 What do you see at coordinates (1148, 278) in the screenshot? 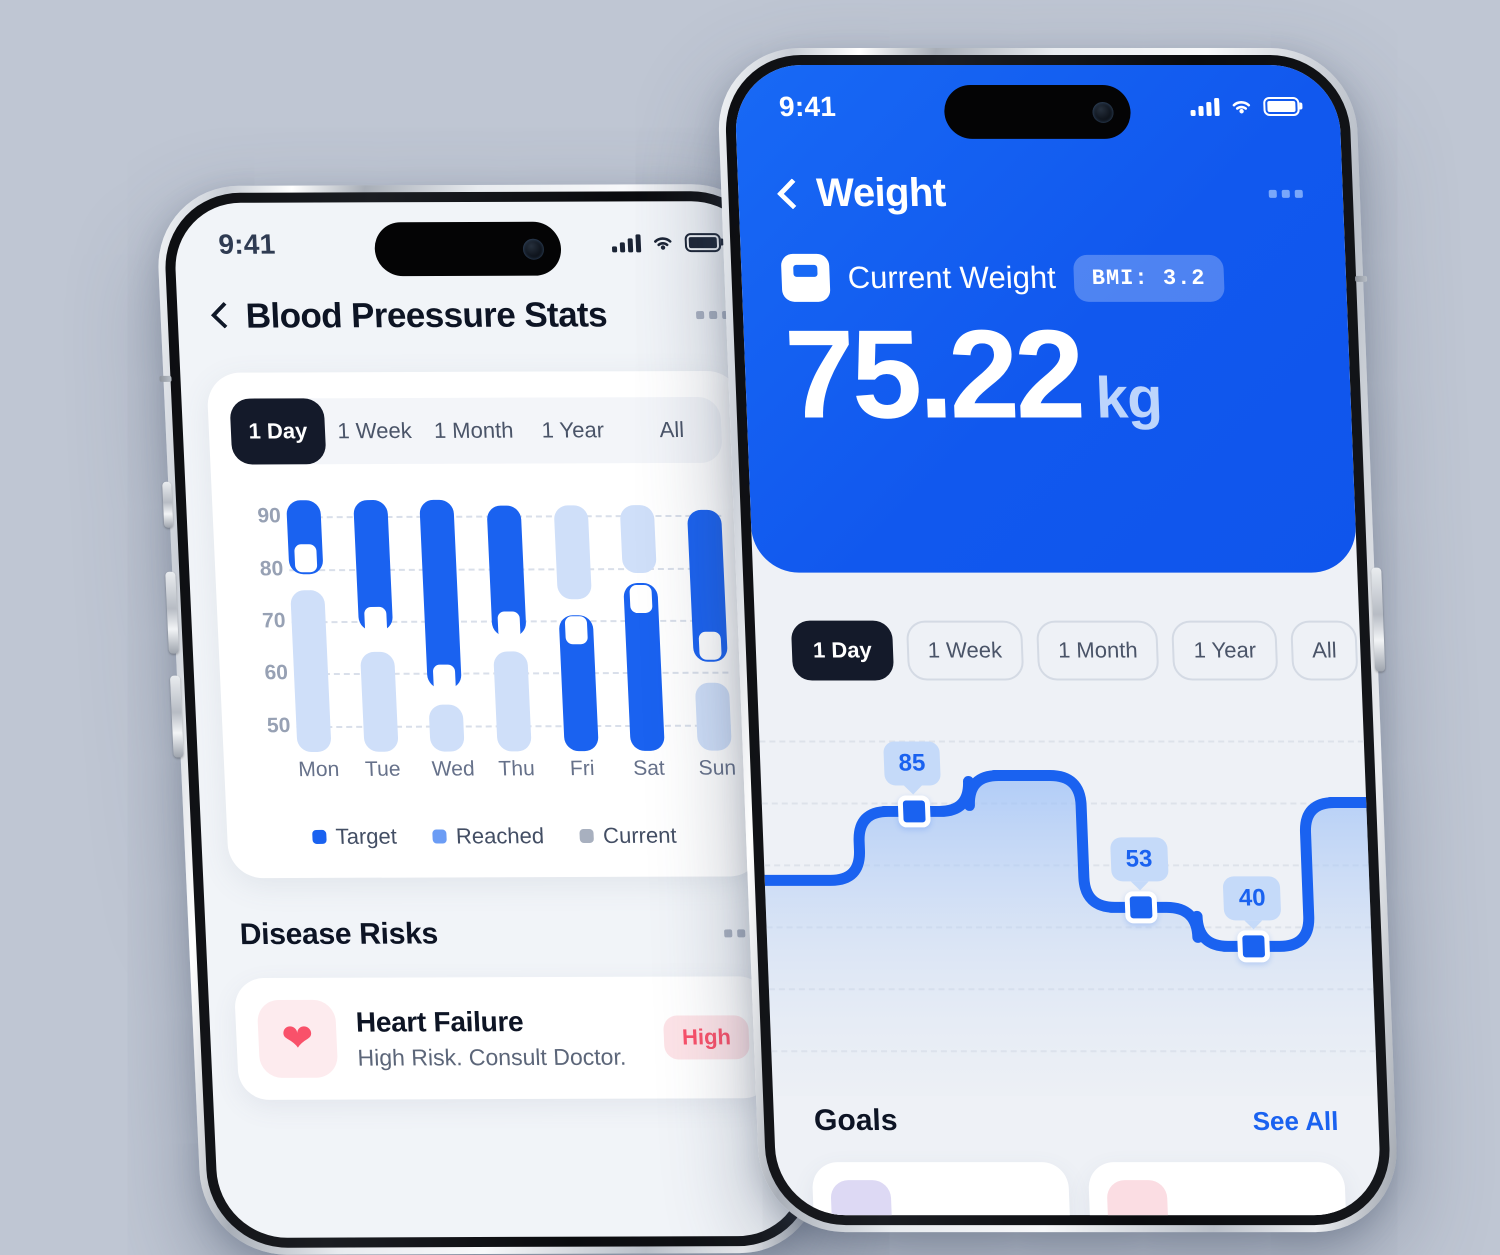
I see `bmi-badge: BMI: 3.2` at bounding box center [1148, 278].